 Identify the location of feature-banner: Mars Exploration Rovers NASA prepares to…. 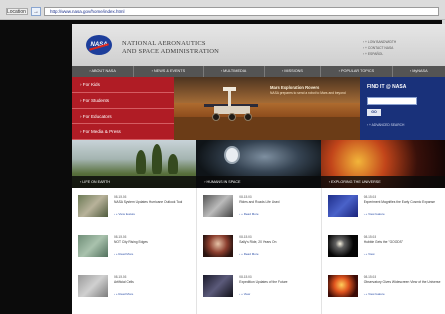
(267, 108).